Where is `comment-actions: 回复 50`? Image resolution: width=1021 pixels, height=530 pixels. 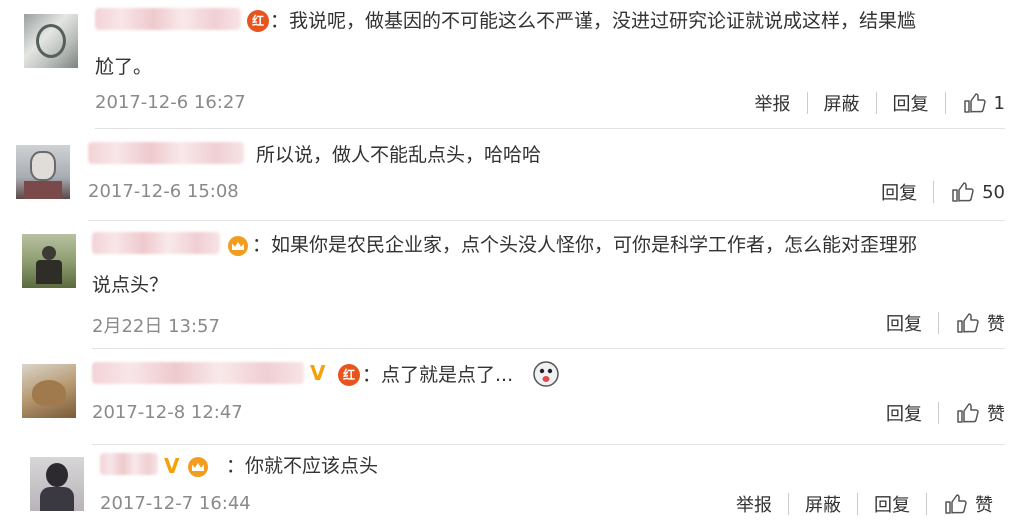 comment-actions: 回复 50 is located at coordinates (935, 192).